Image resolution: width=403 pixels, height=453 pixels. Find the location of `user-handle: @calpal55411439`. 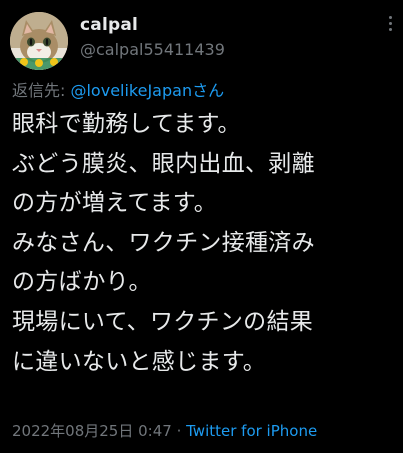

user-handle: @calpal55411439 is located at coordinates (152, 50).